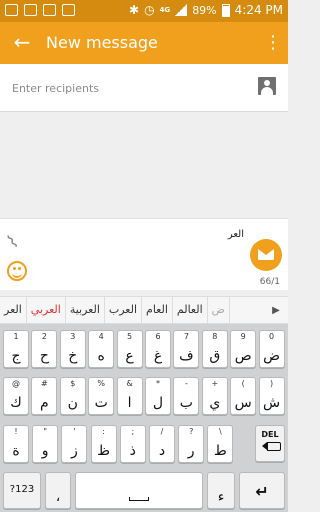 The image size is (320, 512). I want to click on letter-key: ' ز, so click(74, 444).